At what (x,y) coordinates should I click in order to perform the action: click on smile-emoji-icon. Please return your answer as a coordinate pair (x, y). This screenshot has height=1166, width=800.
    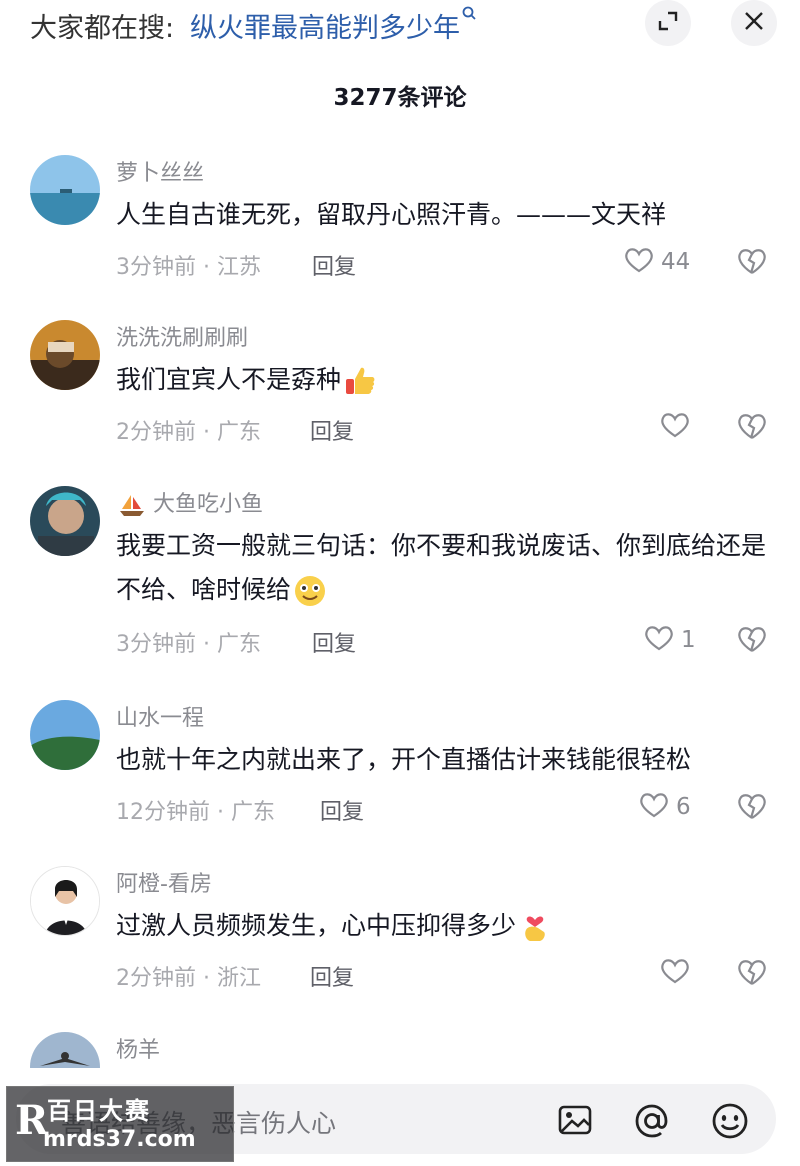
    Looking at the image, I should click on (310, 591).